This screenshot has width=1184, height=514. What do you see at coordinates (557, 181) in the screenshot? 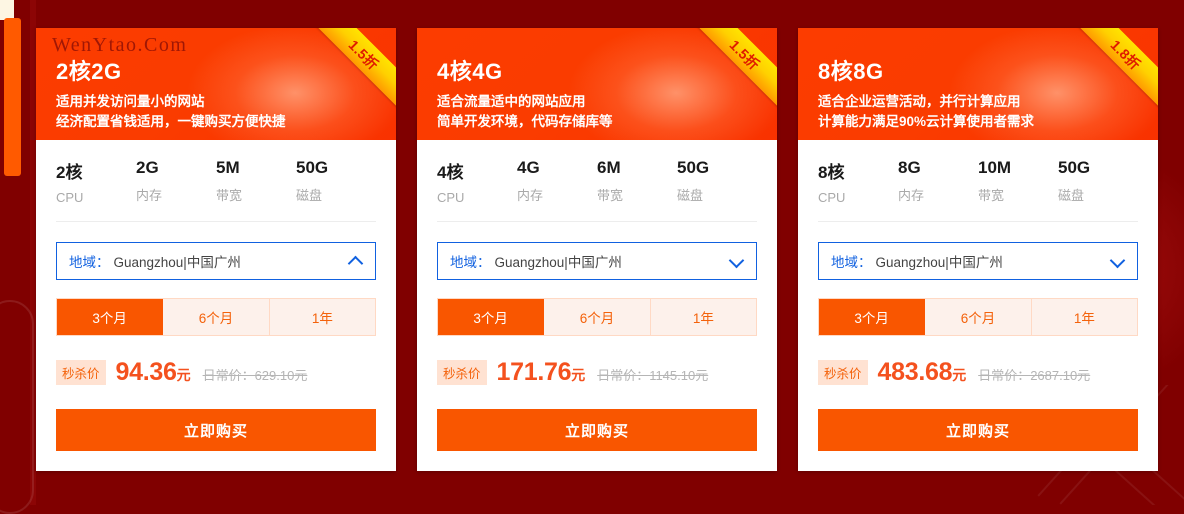
I see `spec-item: 4G 内存` at bounding box center [557, 181].